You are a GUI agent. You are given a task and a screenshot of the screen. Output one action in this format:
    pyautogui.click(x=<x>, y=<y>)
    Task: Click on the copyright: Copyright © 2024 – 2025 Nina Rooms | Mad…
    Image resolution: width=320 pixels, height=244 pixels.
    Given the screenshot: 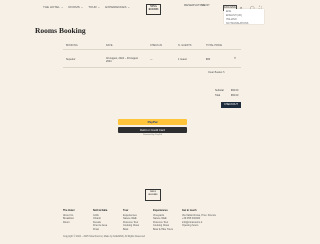 What is the action you would take?
    pyautogui.click(x=104, y=237)
    